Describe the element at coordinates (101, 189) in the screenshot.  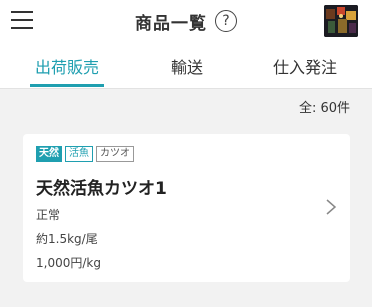
I see `product-name: 天然活魚カツオ1` at that location.